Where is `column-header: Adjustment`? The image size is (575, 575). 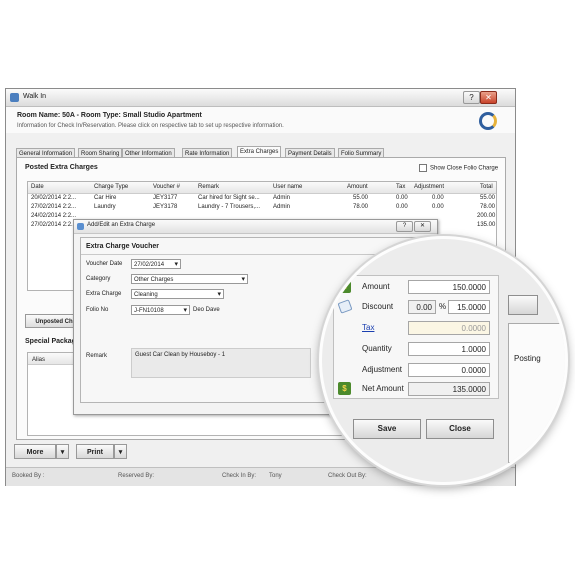 column-header: Adjustment is located at coordinates (429, 187).